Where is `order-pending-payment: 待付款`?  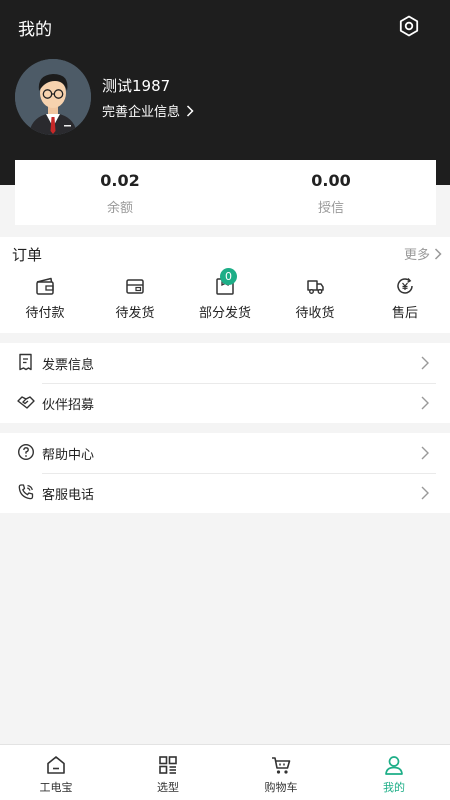 order-pending-payment: 待付款 is located at coordinates (45, 298).